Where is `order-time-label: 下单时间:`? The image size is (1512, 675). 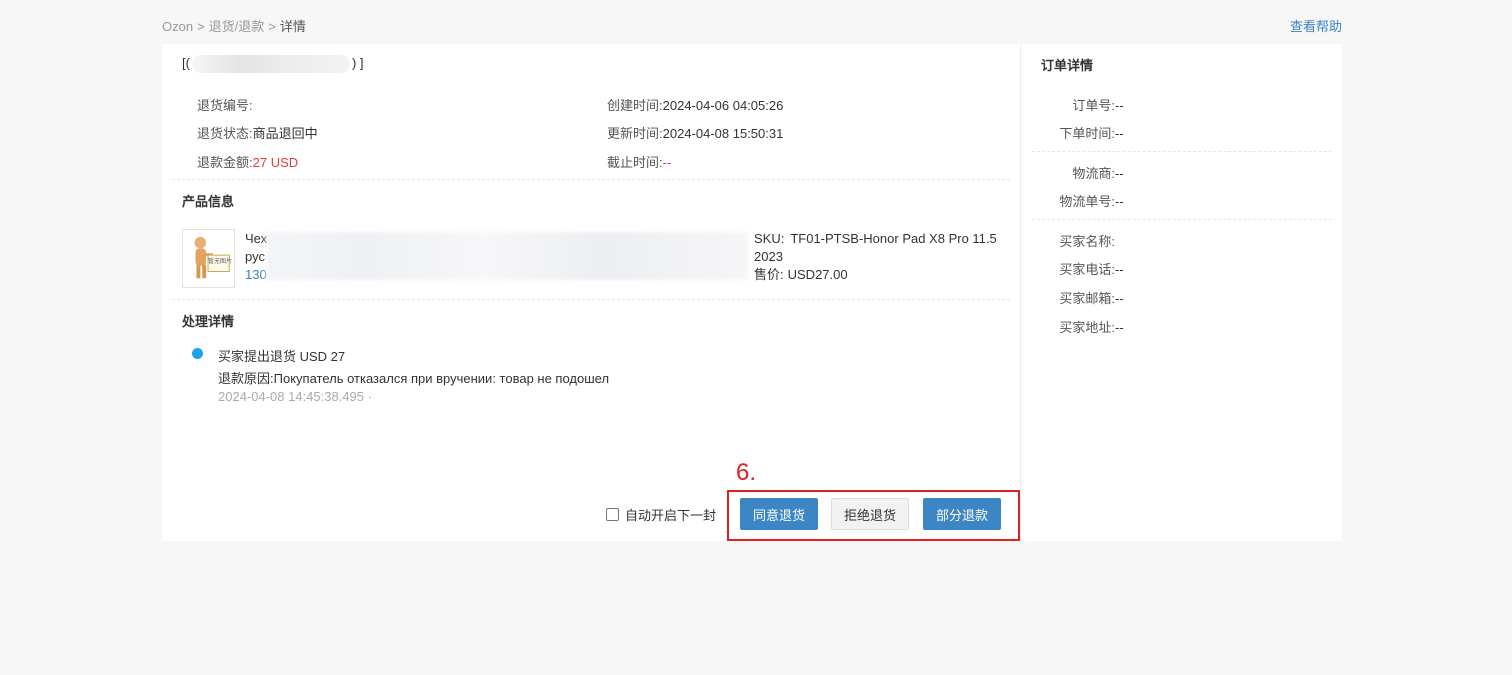 order-time-label: 下单时间: is located at coordinates (1087, 133).